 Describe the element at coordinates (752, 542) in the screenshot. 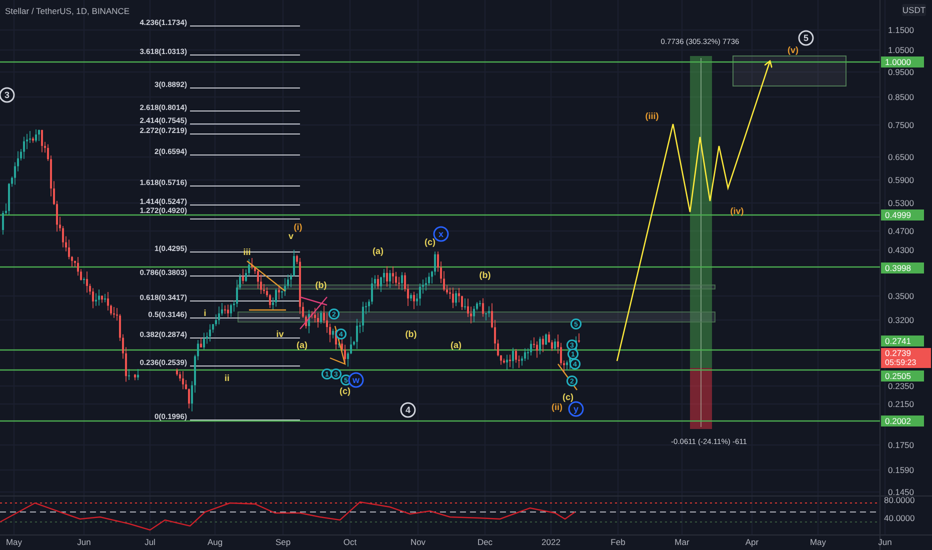

I see `time-axis-label: Apr` at that location.